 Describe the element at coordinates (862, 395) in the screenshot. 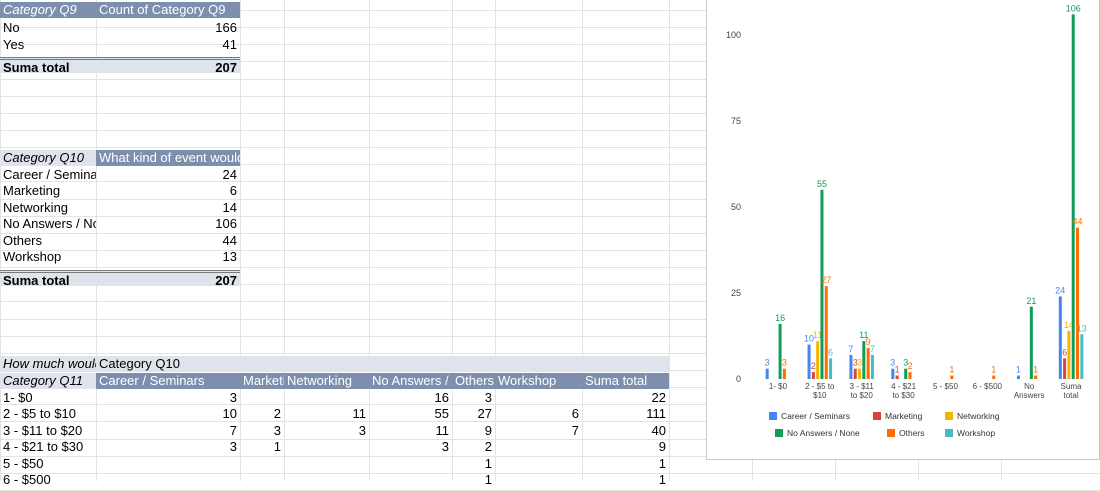

I see `x-tick-label: to $20` at that location.